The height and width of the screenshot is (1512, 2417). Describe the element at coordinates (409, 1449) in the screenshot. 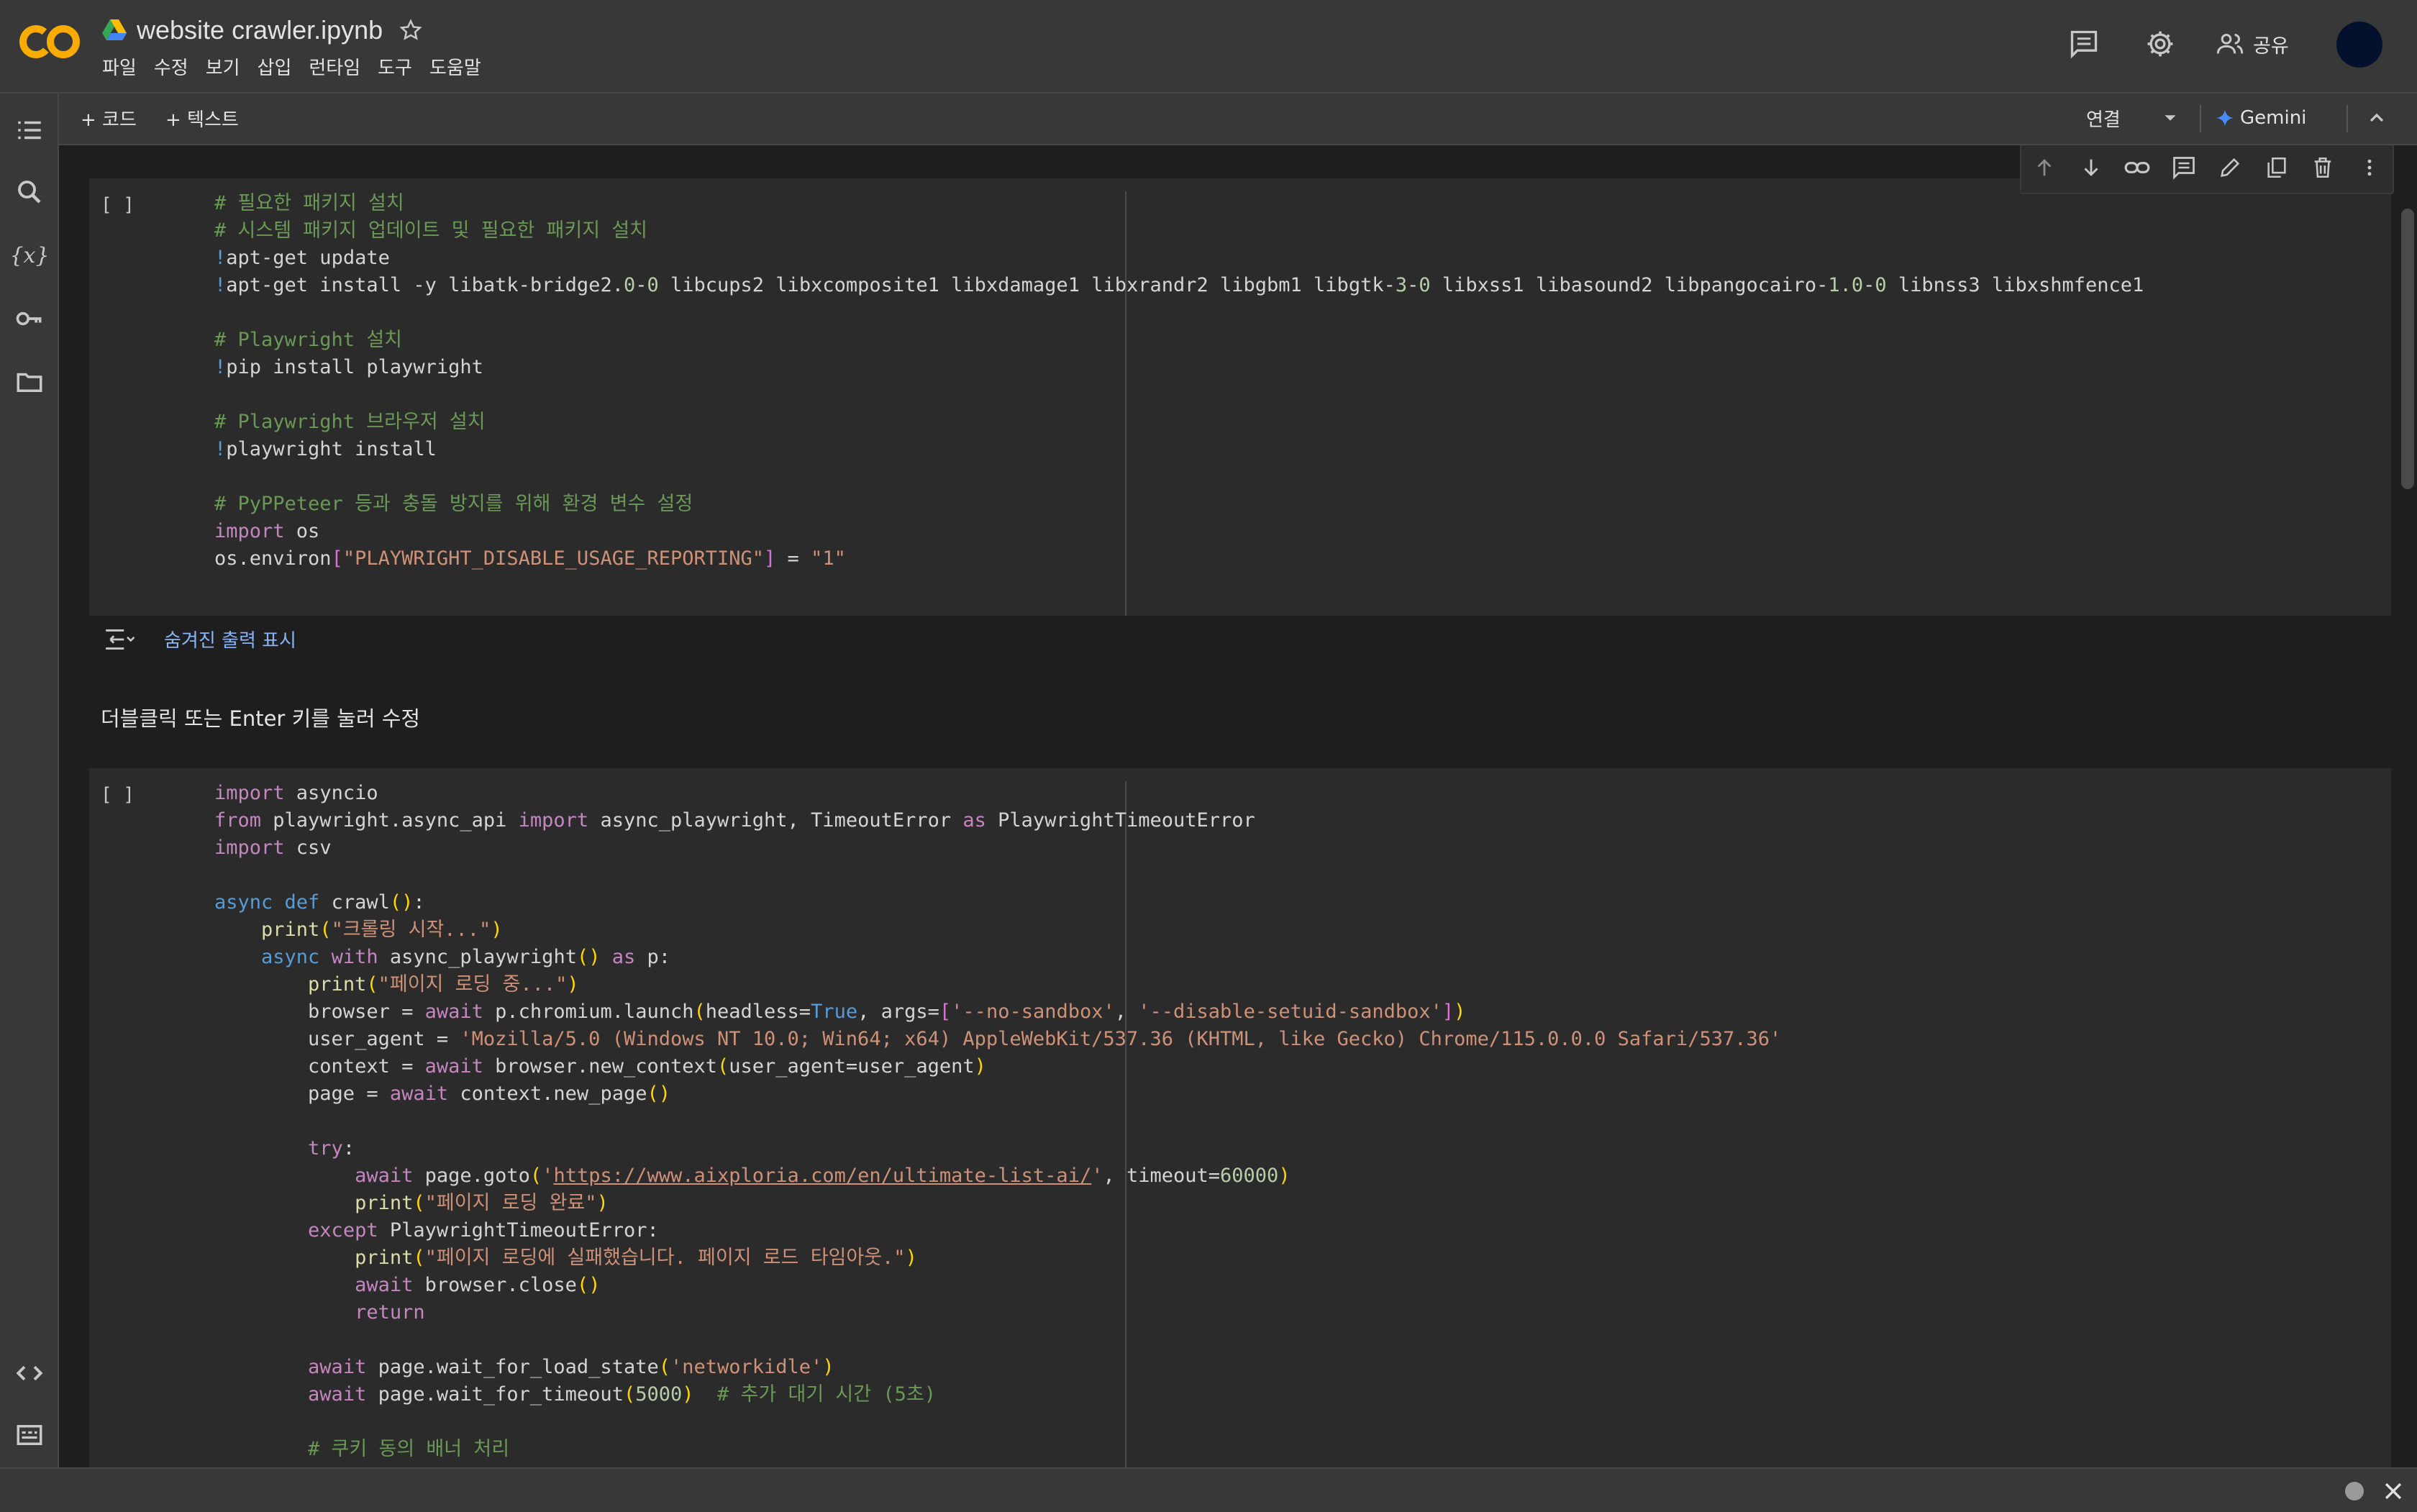

I see `code-line: # 쿠키 동의 배너 처리` at that location.